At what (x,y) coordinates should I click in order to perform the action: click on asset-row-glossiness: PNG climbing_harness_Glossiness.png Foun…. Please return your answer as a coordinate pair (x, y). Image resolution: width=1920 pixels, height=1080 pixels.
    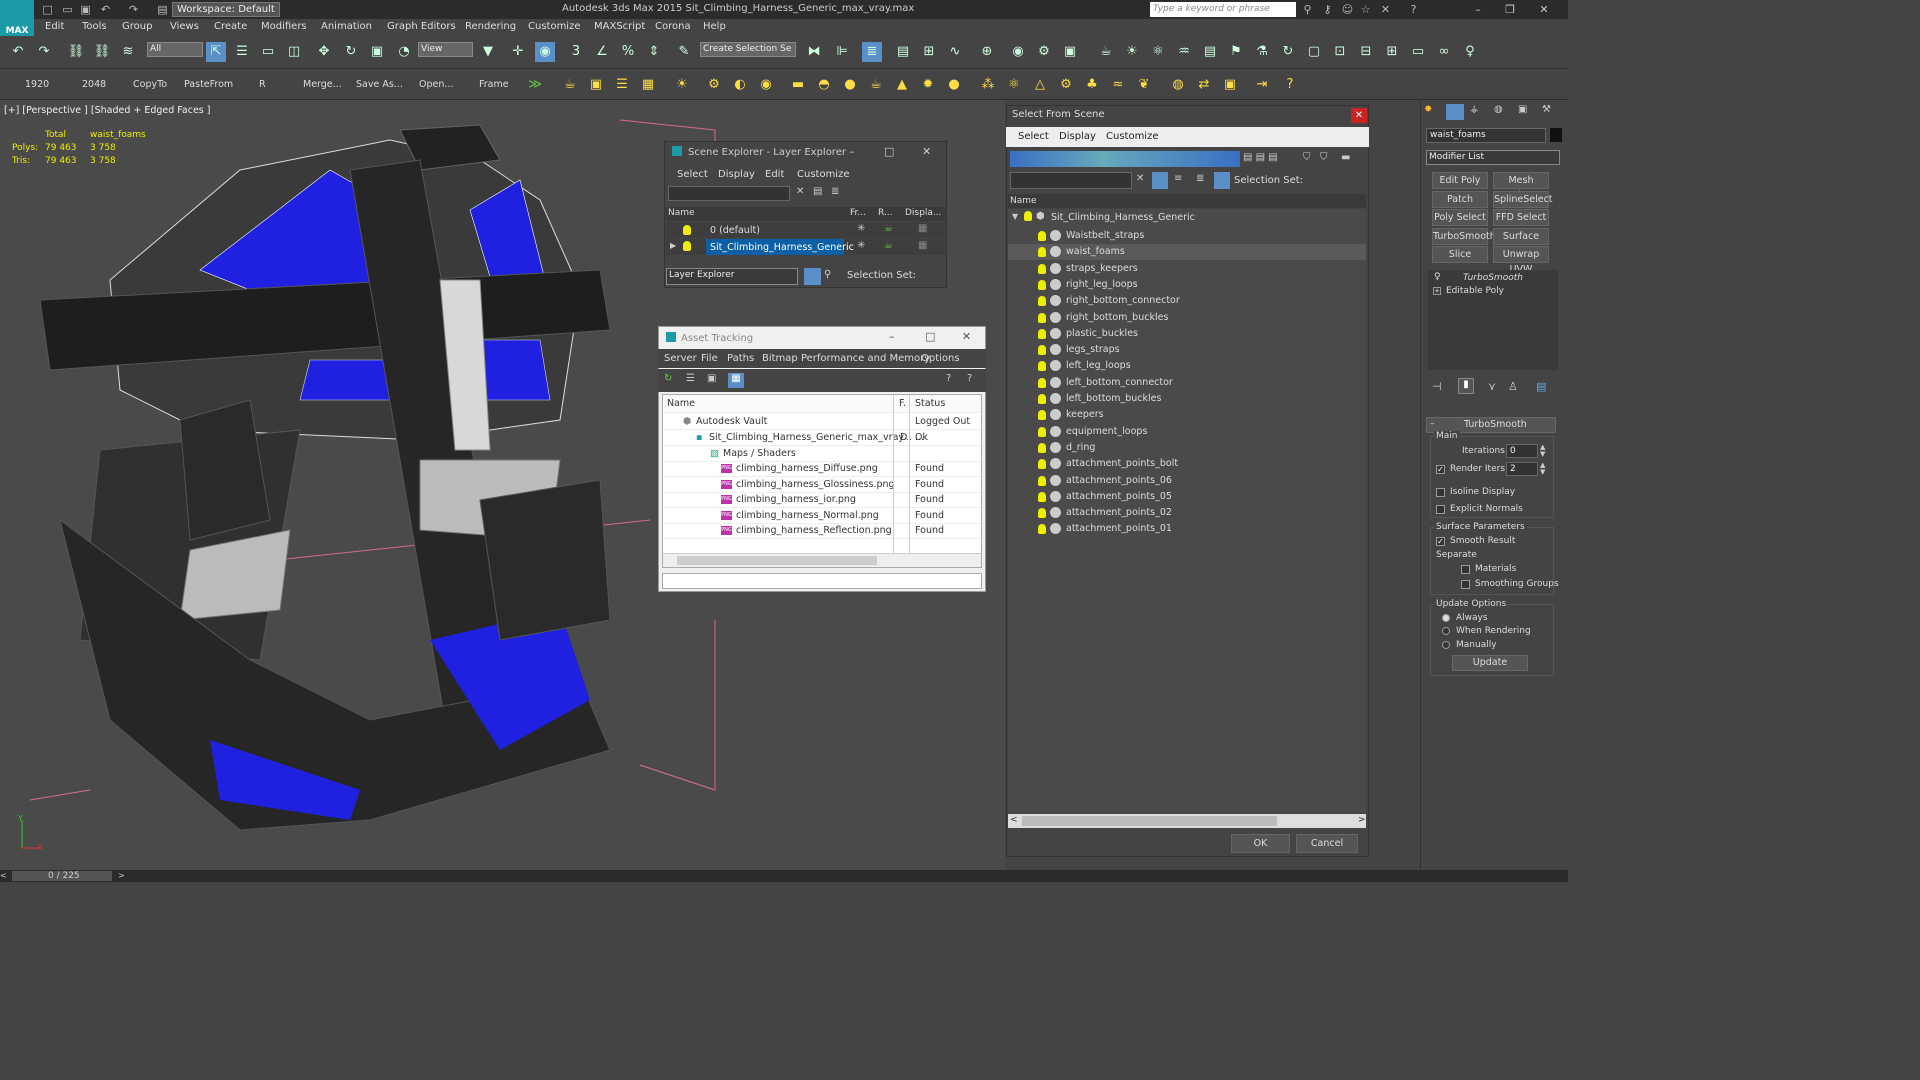
    Looking at the image, I should click on (822, 485).